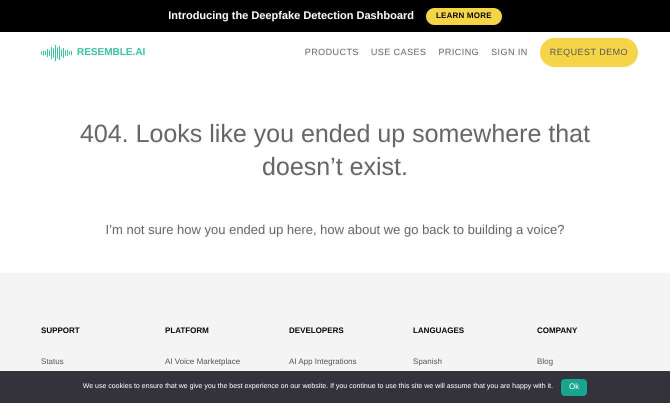 This screenshot has width=670, height=403. Describe the element at coordinates (335, 230) in the screenshot. I see `error-message: I’m not sure how you ended up here, how about we go back to building a voice?` at that location.